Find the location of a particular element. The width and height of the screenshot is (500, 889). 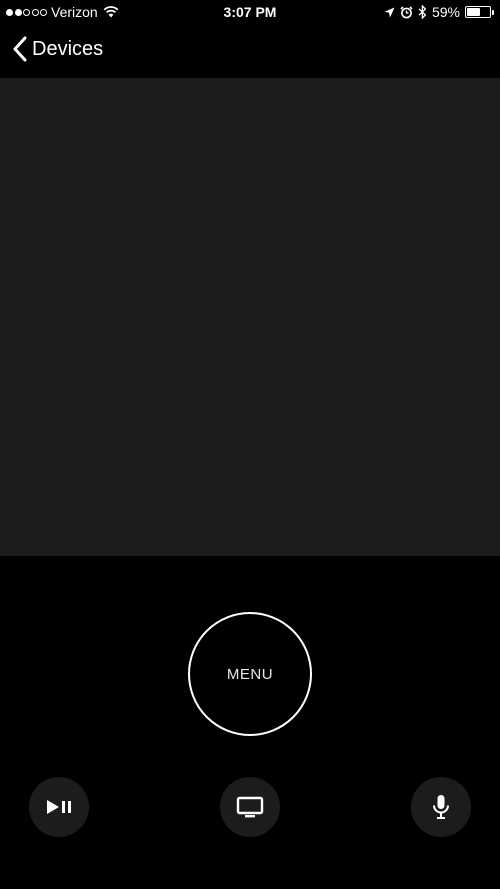

status-right: 59% is located at coordinates (439, 12).